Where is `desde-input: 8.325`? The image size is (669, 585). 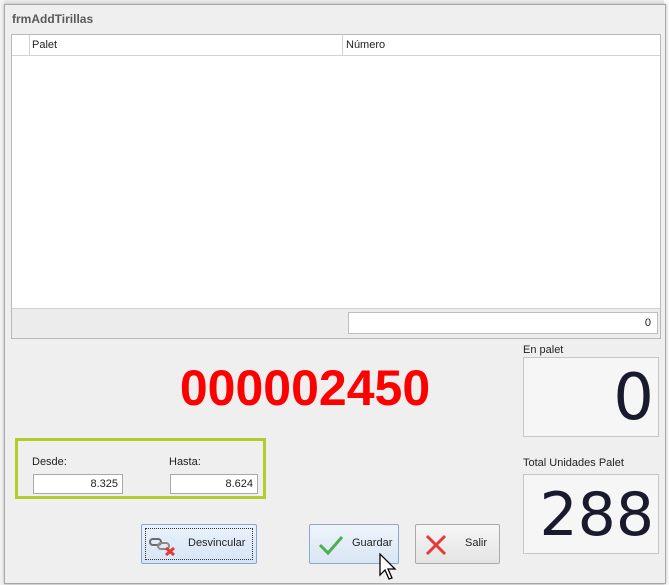
desde-input: 8.325 is located at coordinates (78, 484).